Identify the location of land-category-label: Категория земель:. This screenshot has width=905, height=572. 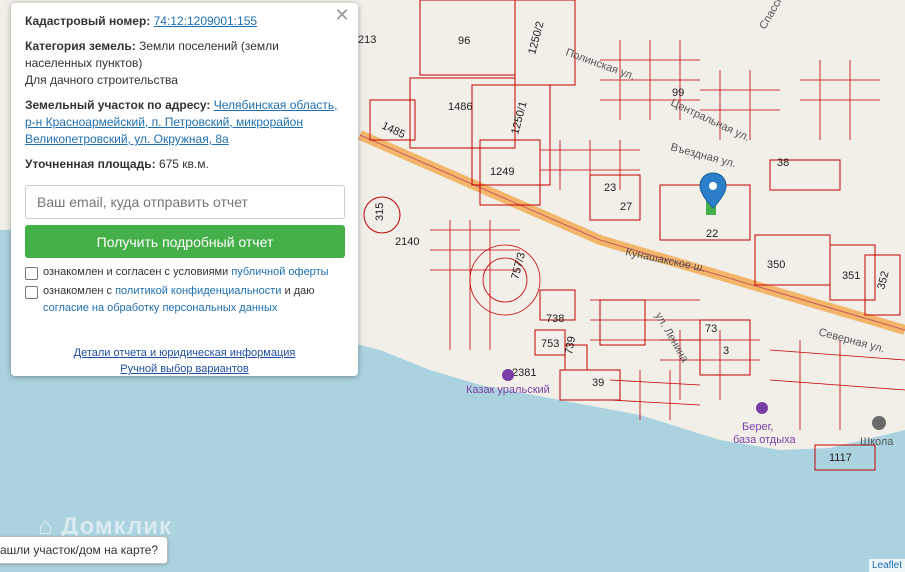
(80, 46).